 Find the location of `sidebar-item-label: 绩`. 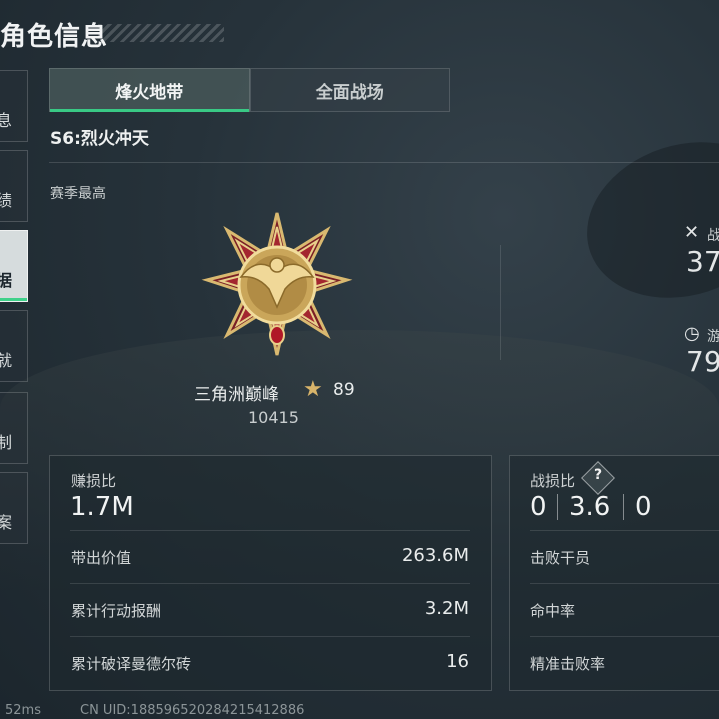

sidebar-item-label: 绩 is located at coordinates (6, 200).